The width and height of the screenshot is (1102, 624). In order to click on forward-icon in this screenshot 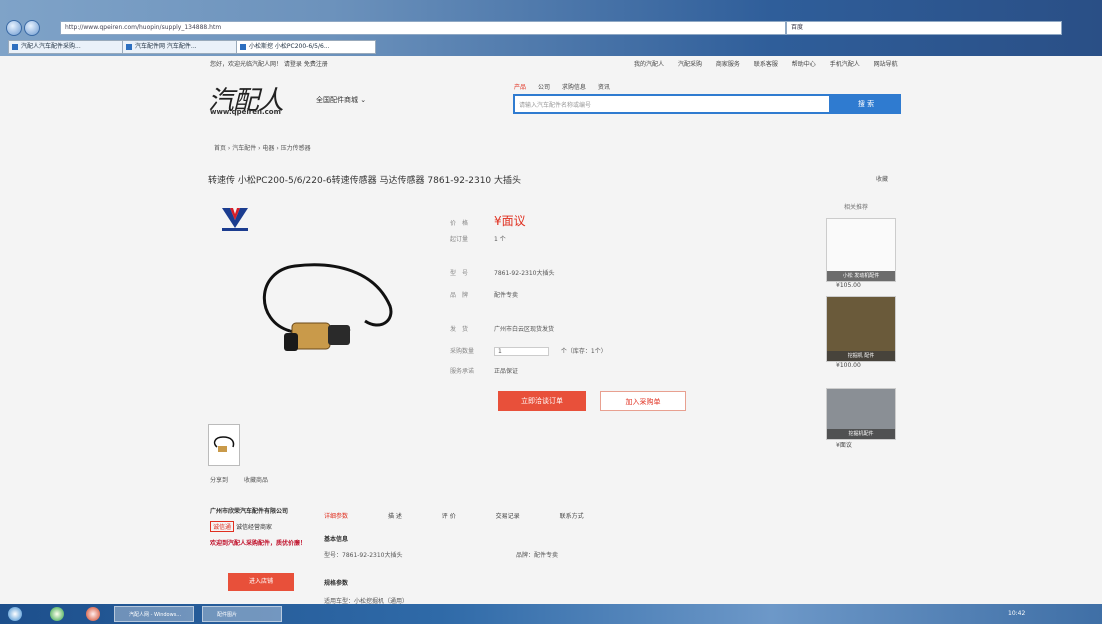, I will do `click(32, 28)`.